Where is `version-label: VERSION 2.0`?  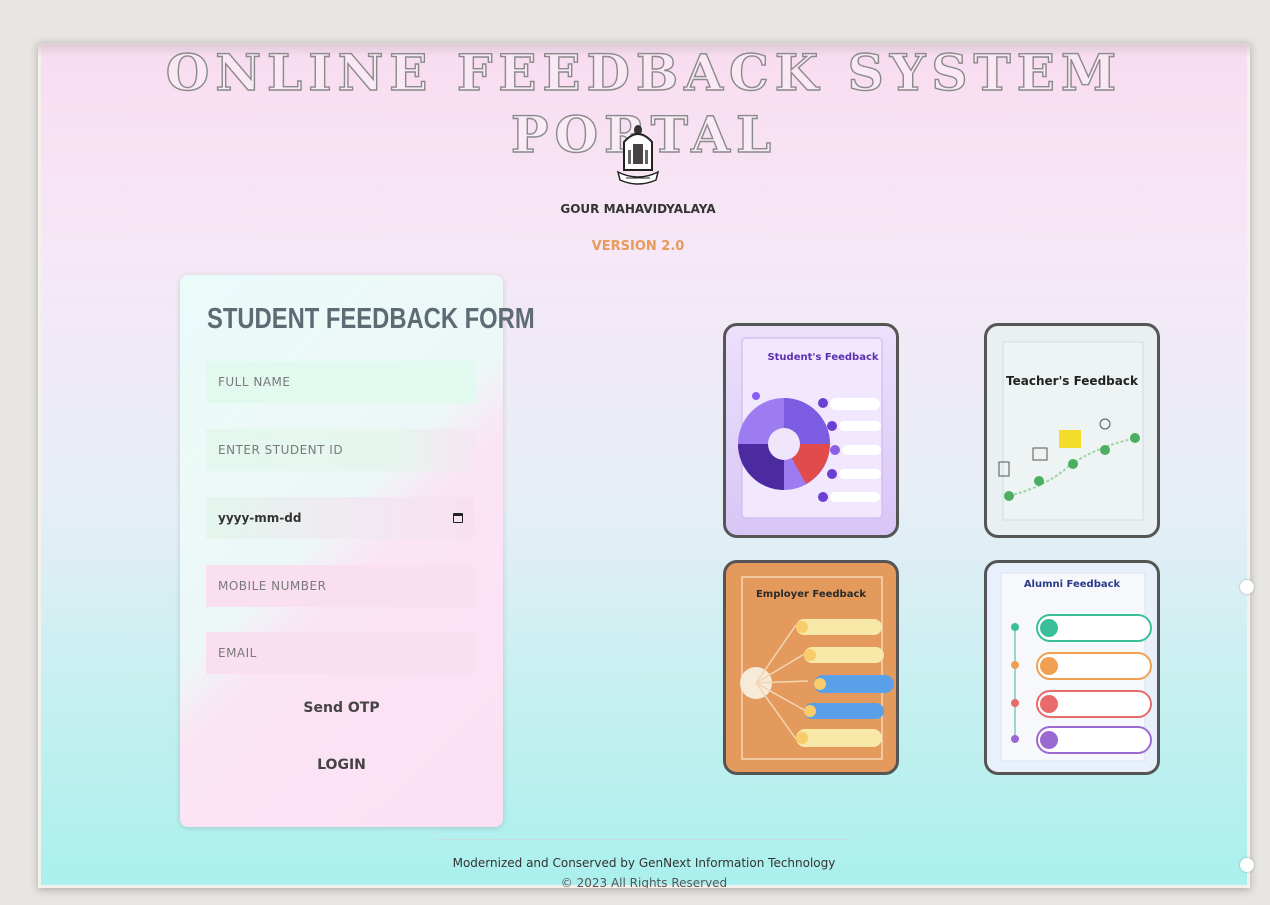
version-label: VERSION 2.0 is located at coordinates (638, 246).